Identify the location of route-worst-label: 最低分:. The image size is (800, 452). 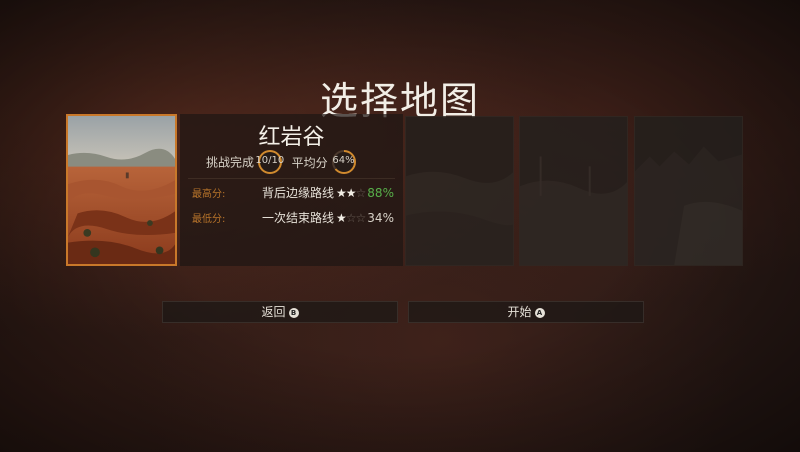
(209, 219).